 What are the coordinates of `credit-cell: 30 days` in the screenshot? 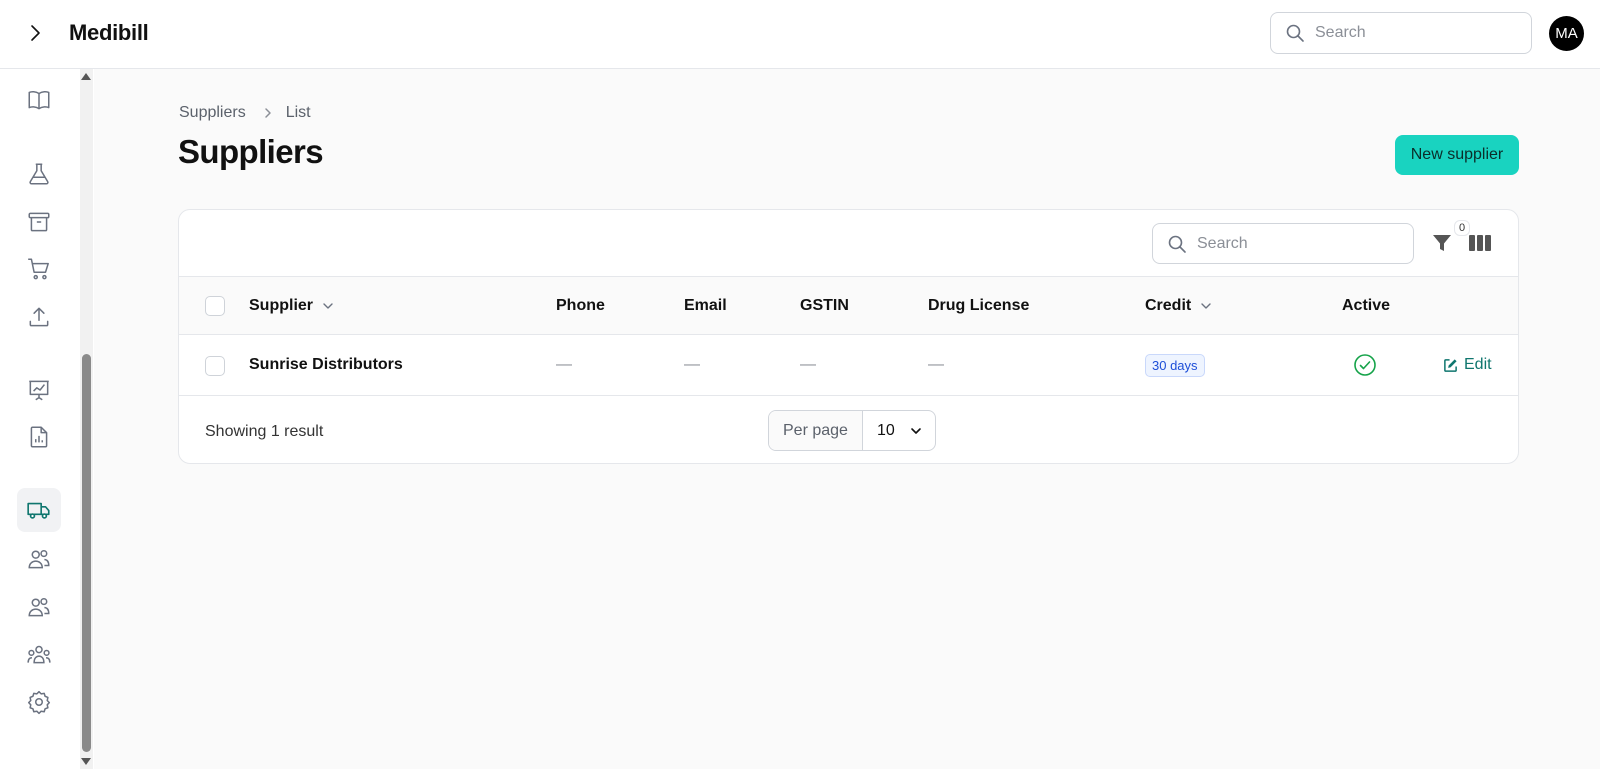 It's located at (1175, 365).